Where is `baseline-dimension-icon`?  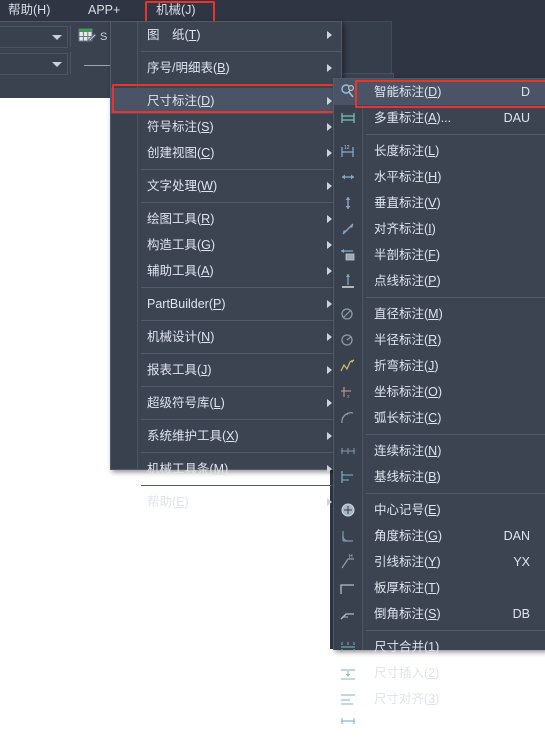
baseline-dimension-icon is located at coordinates (348, 477).